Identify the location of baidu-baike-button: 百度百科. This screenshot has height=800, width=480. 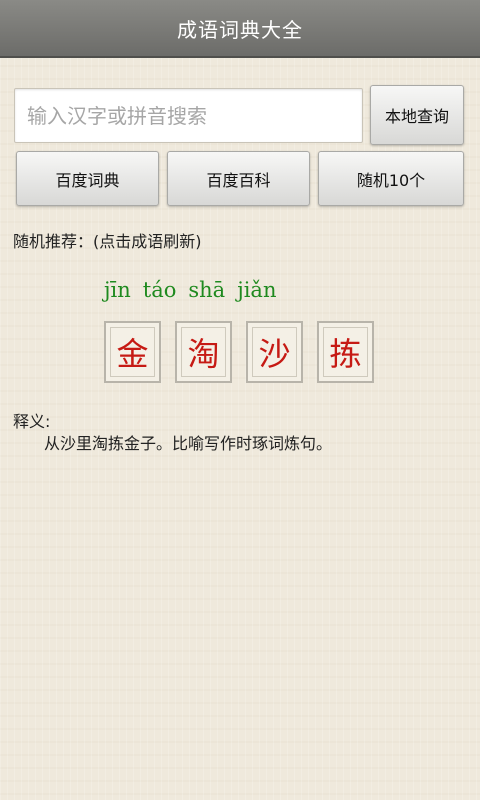
(238, 178).